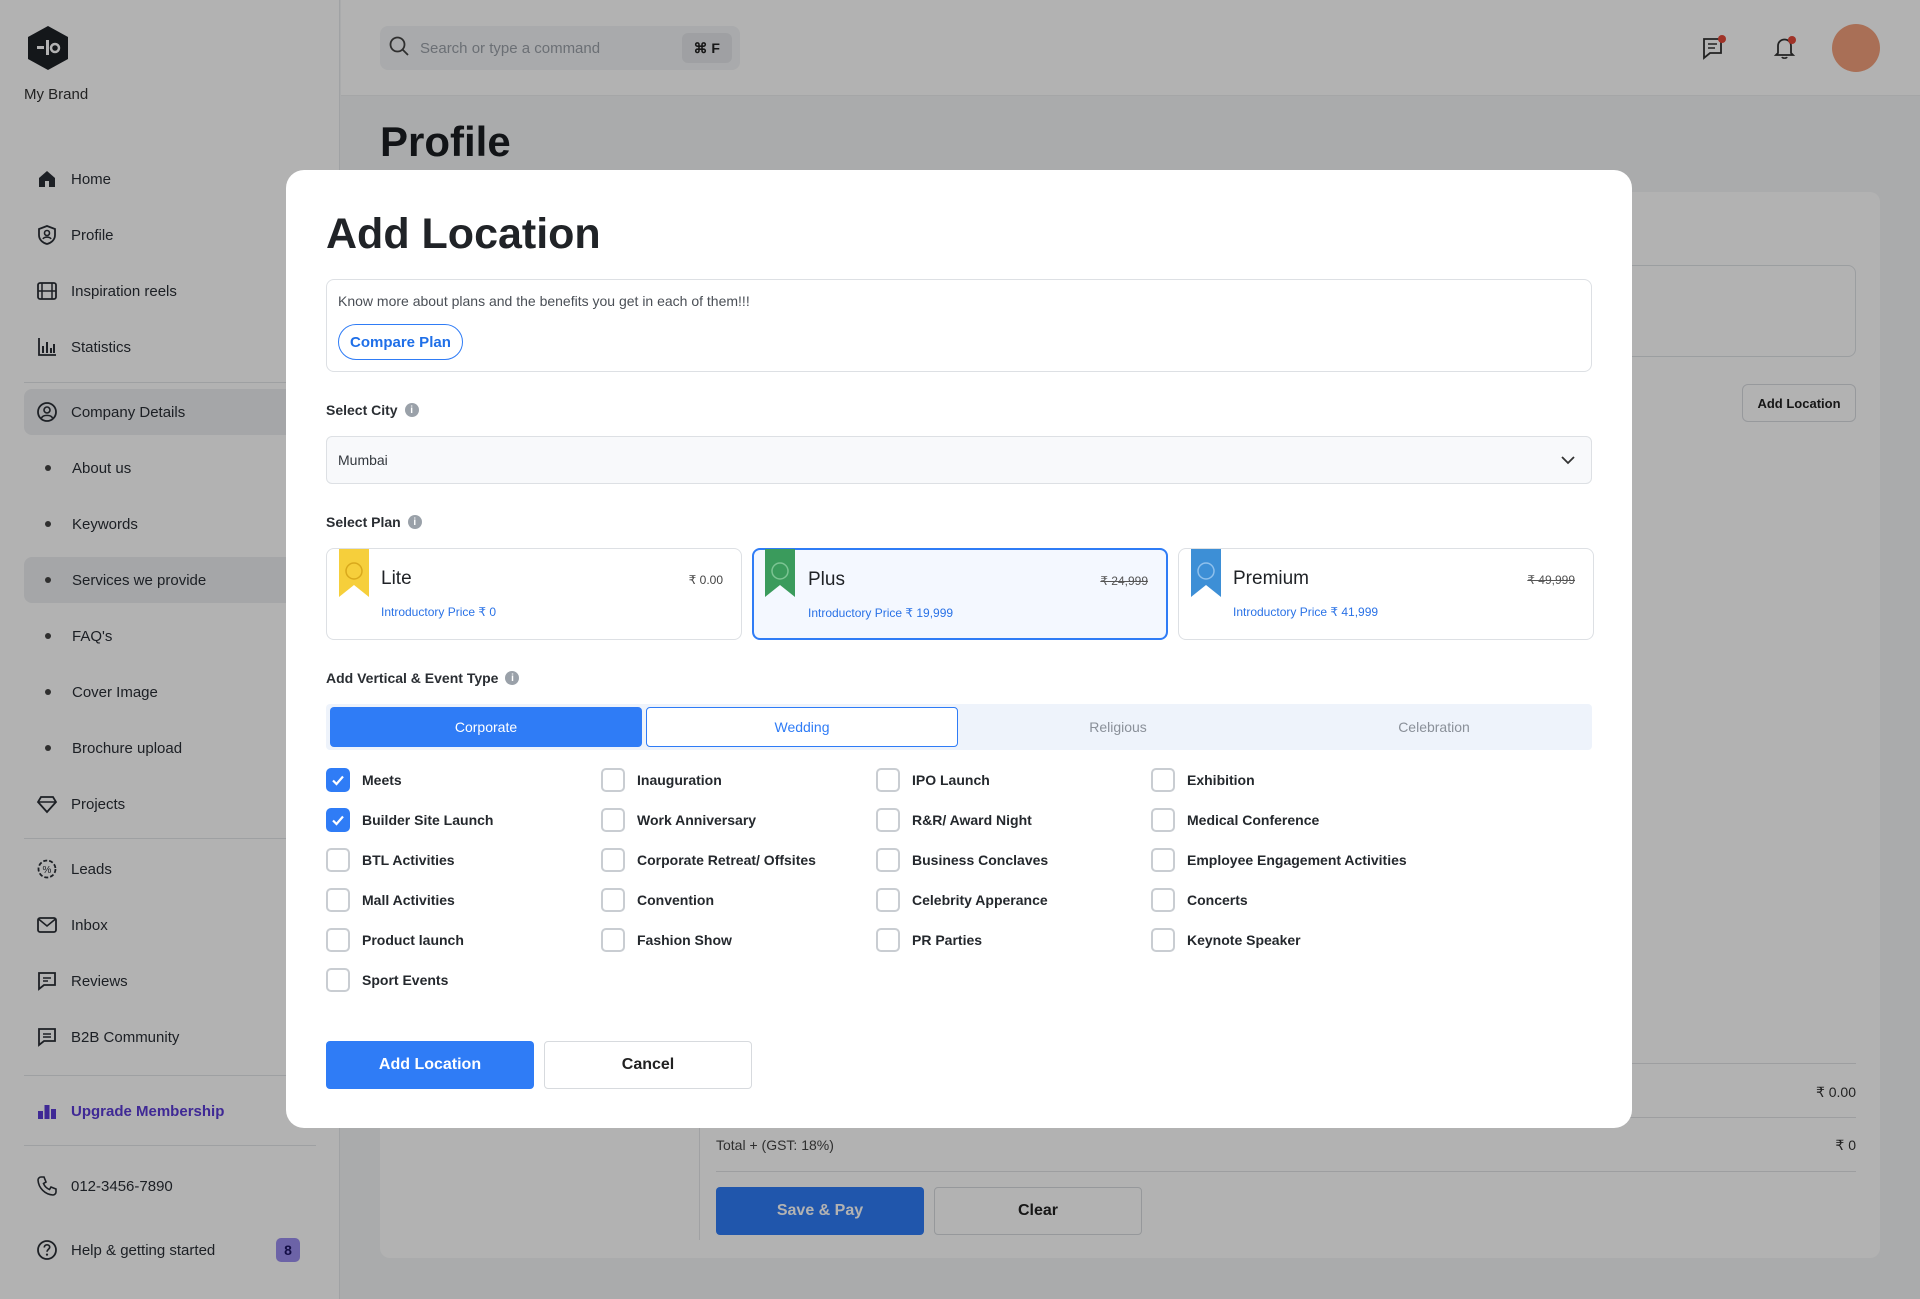  What do you see at coordinates (408, 860) in the screenshot?
I see `event-label: BTL Activities` at bounding box center [408, 860].